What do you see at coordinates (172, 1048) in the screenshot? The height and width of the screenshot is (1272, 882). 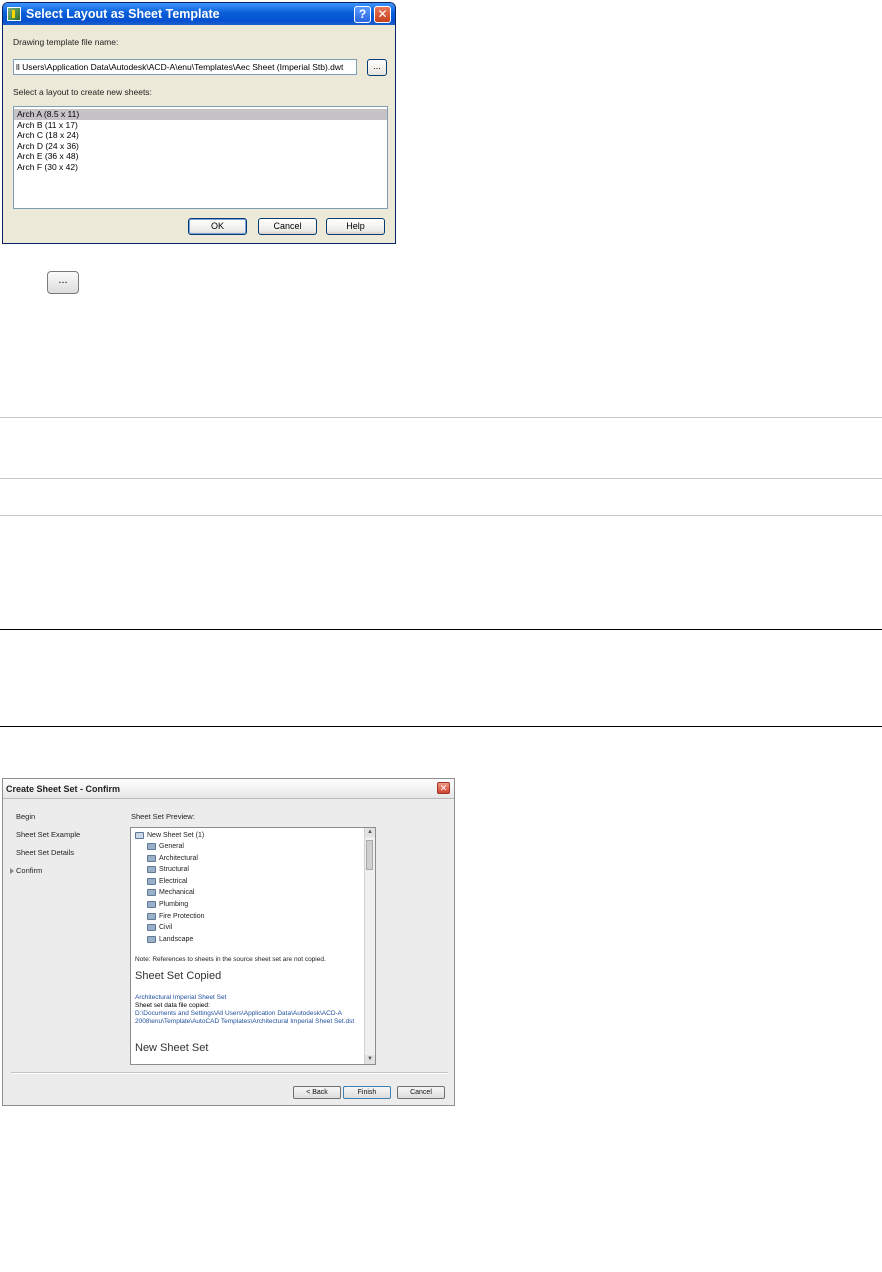 I see `new-sheet-set-heading: New Sheet Set` at bounding box center [172, 1048].